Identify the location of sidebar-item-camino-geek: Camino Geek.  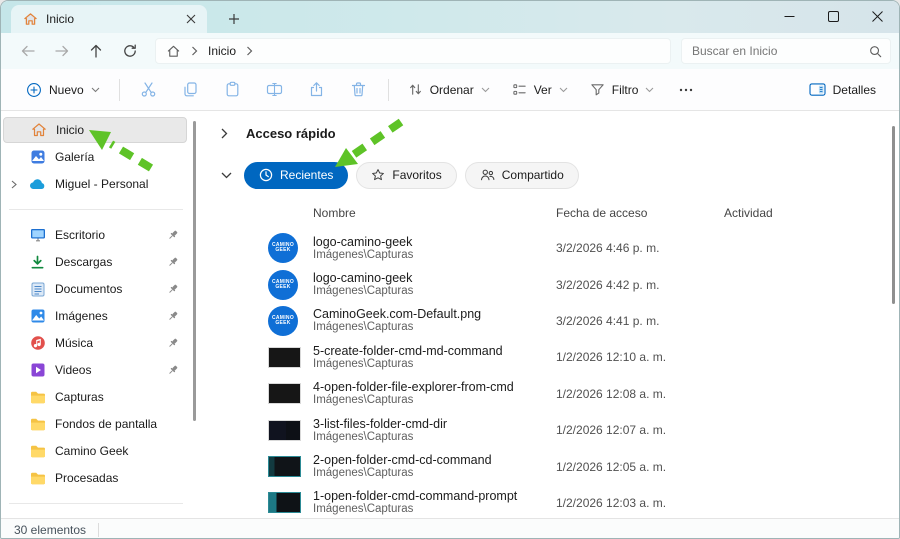
(95, 451).